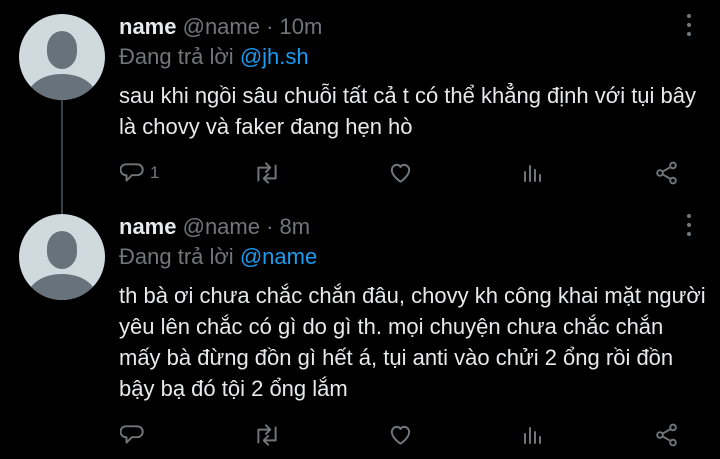  I want to click on tweet-actions, so click(360, 435).